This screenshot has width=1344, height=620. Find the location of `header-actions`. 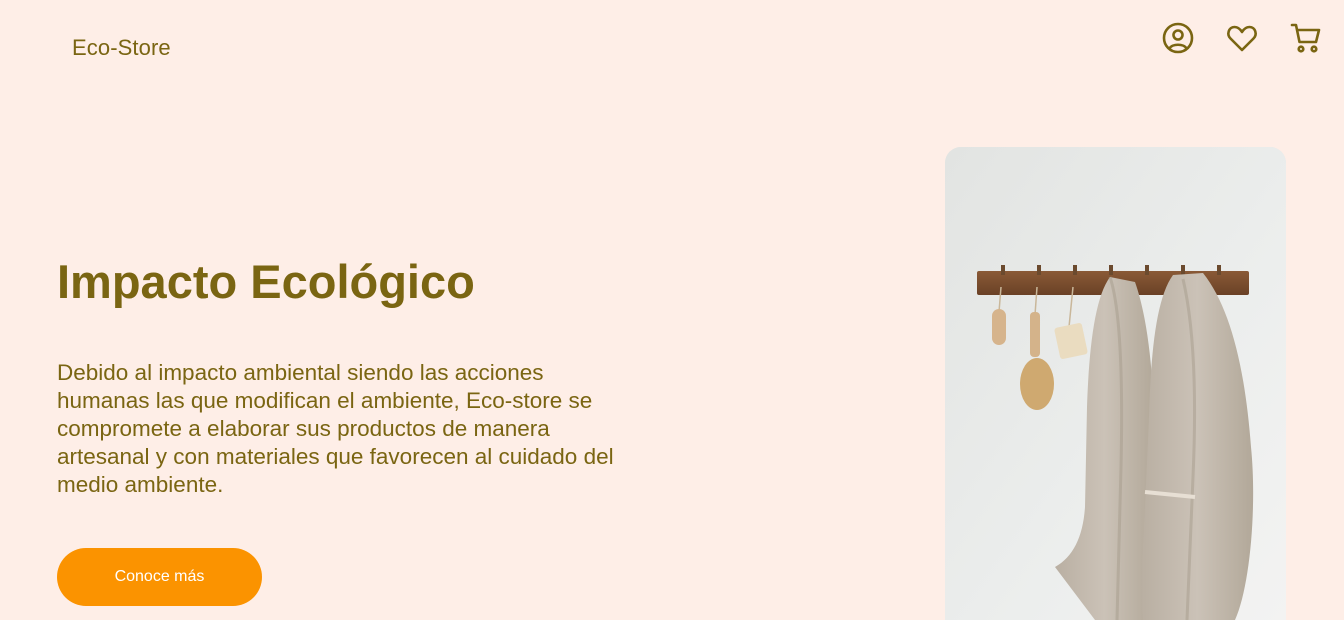

header-actions is located at coordinates (1242, 38).